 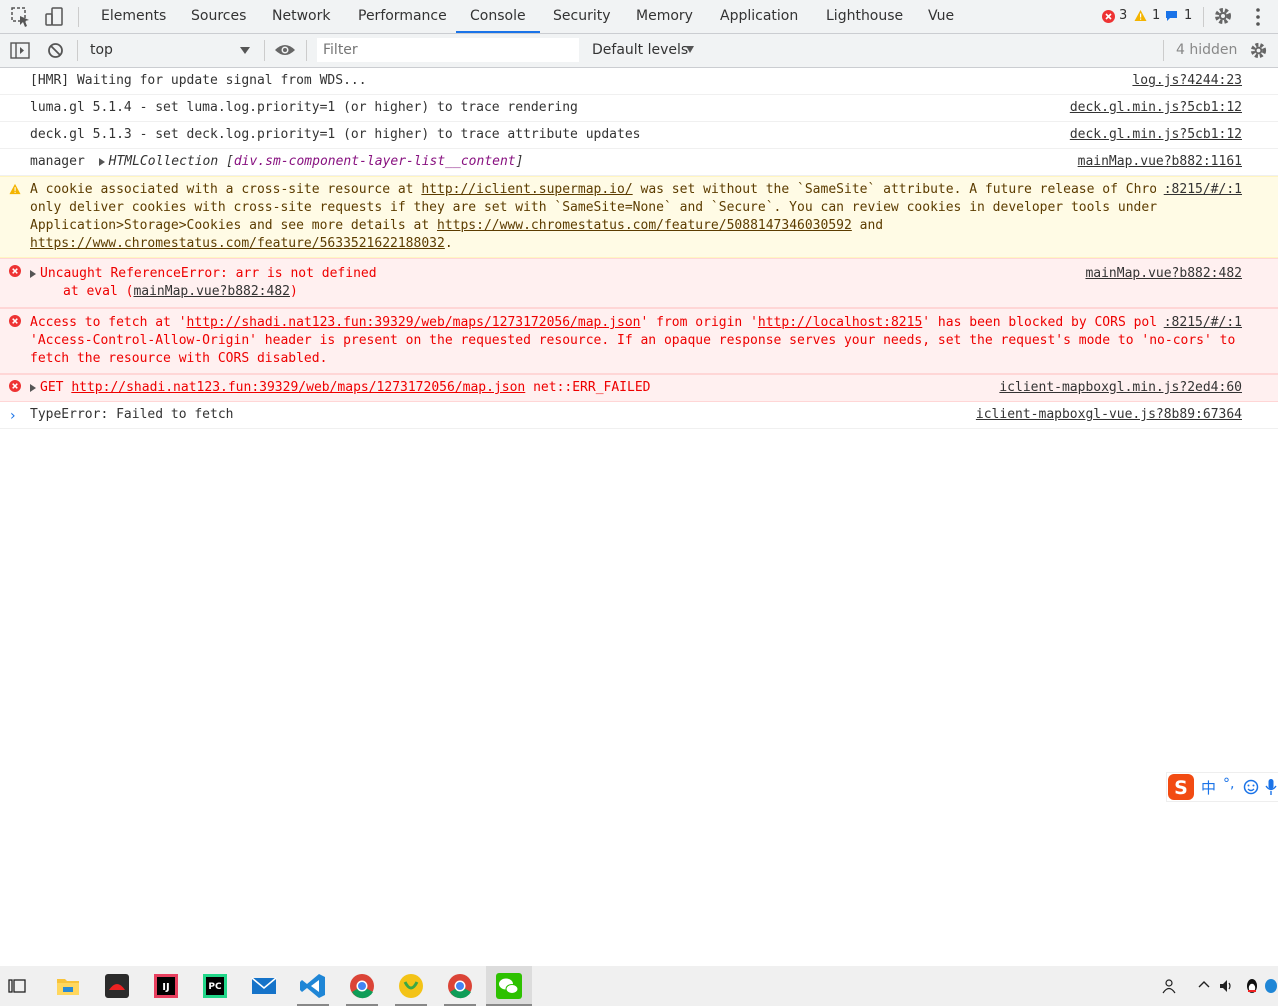 What do you see at coordinates (448, 243) in the screenshot?
I see `message-text: .` at bounding box center [448, 243].